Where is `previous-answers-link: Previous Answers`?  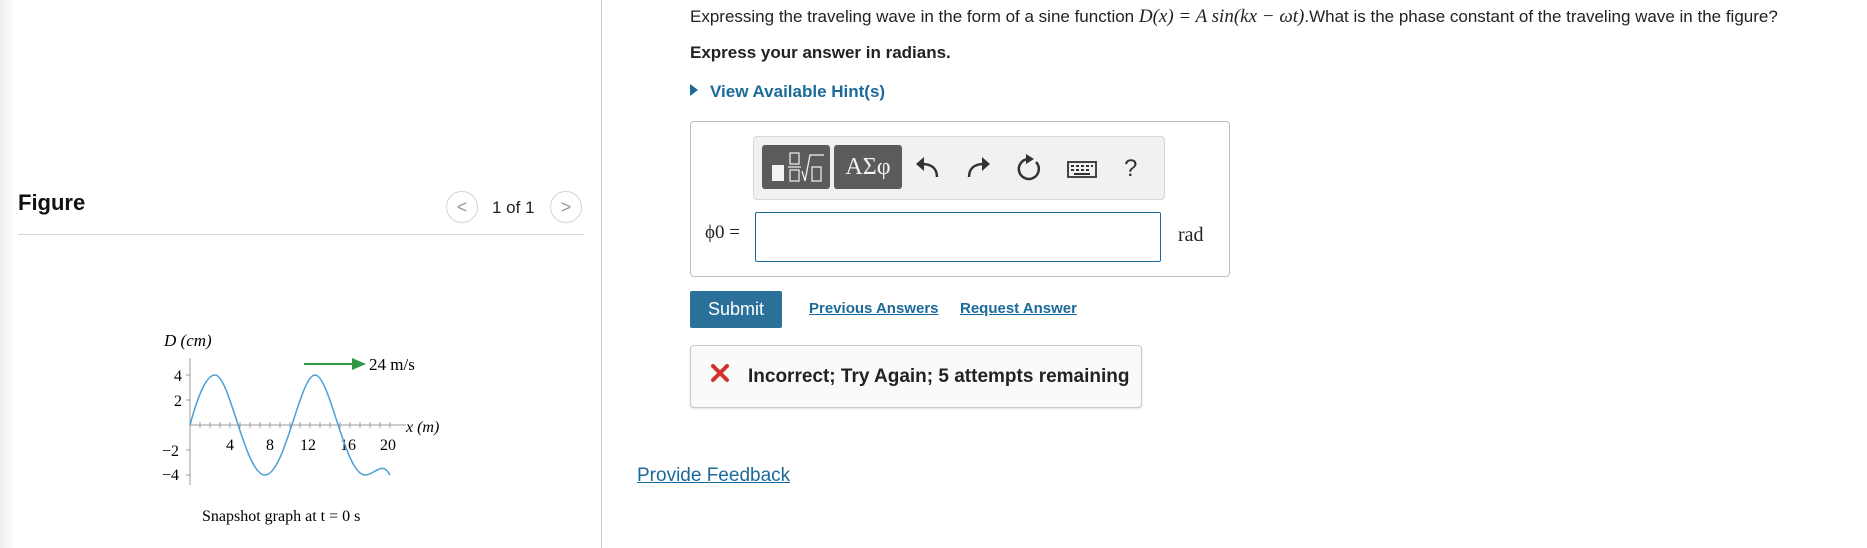 previous-answers-link: Previous Answers is located at coordinates (874, 308).